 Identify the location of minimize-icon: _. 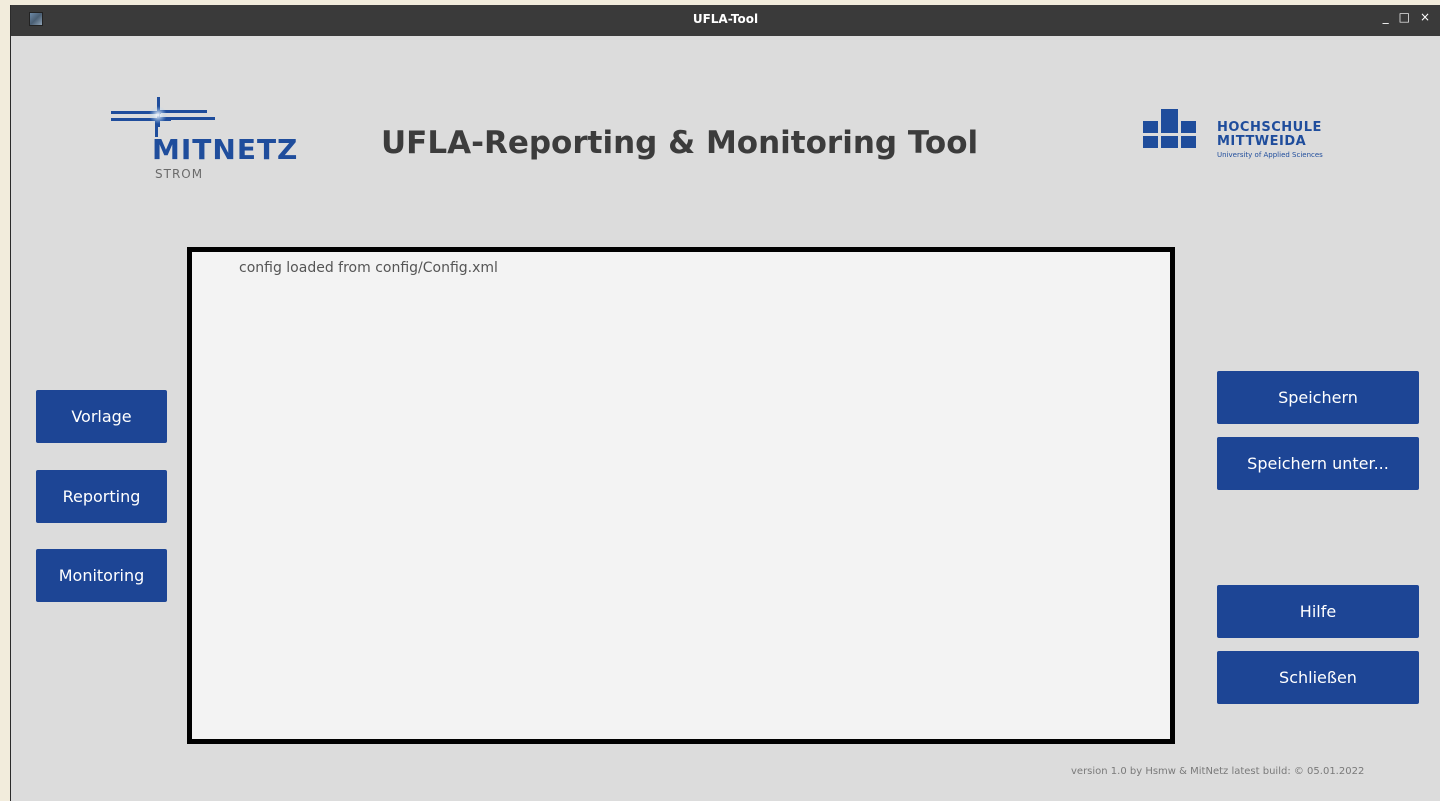
(1391, 17).